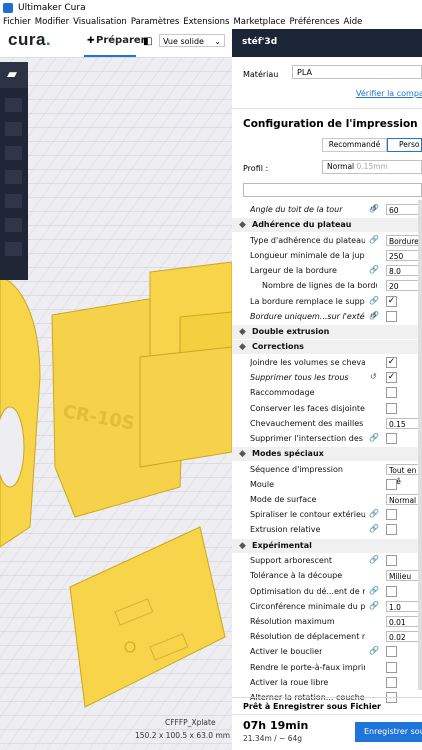  What do you see at coordinates (389, 93) in the screenshot?
I see `material-compat-link: Vérifier la compa` at bounding box center [389, 93].